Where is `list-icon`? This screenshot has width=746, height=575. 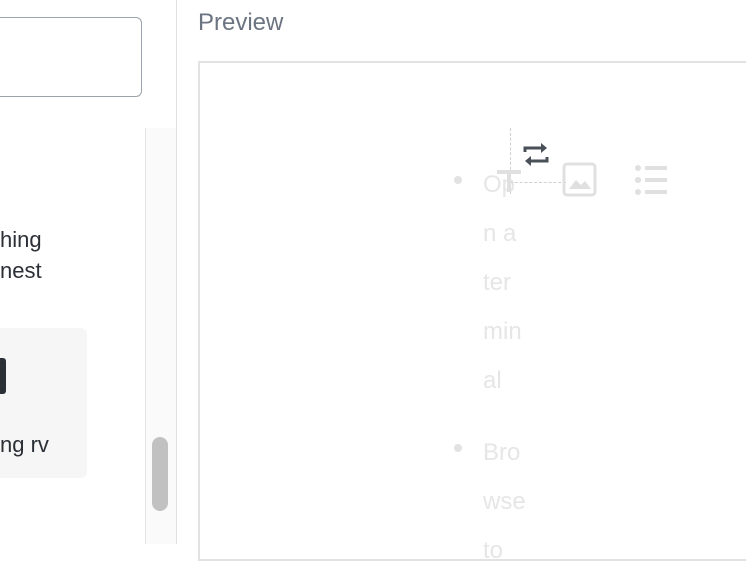 list-icon is located at coordinates (652, 180).